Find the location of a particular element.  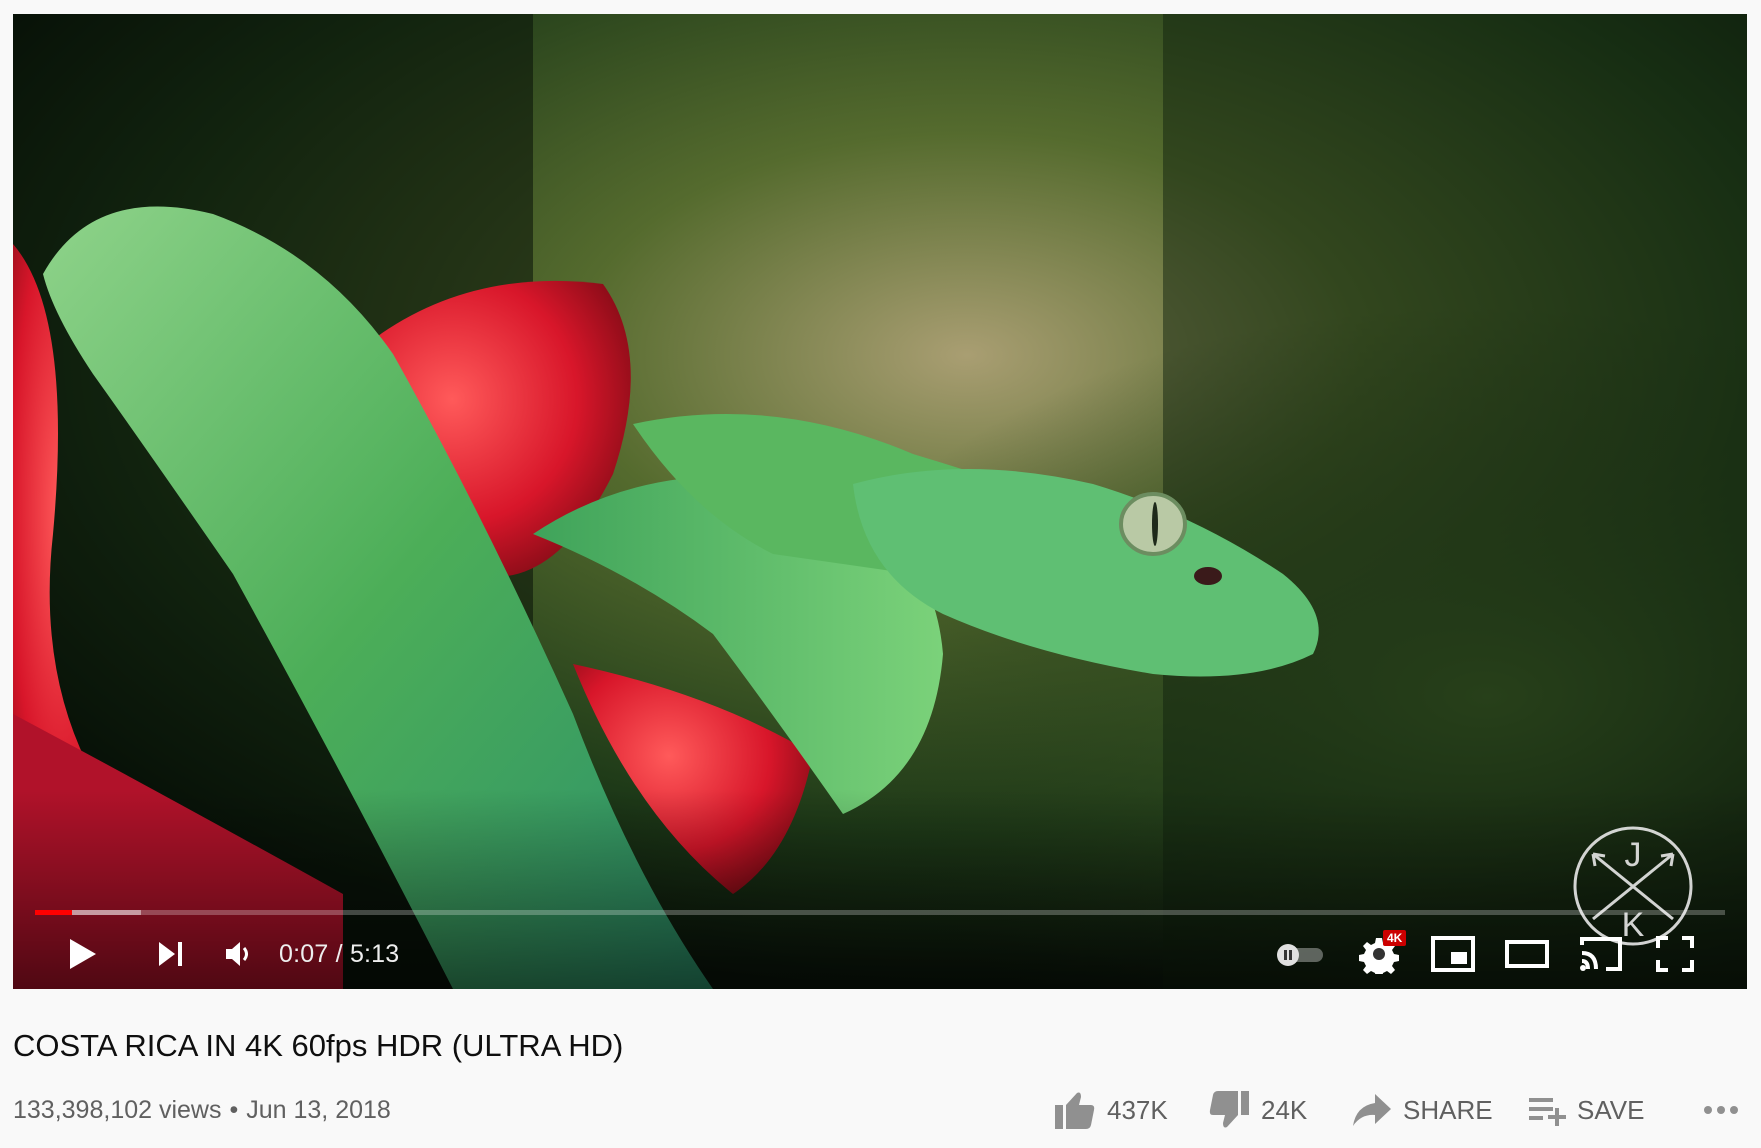

share-arrow-icon is located at coordinates (1372, 1110).